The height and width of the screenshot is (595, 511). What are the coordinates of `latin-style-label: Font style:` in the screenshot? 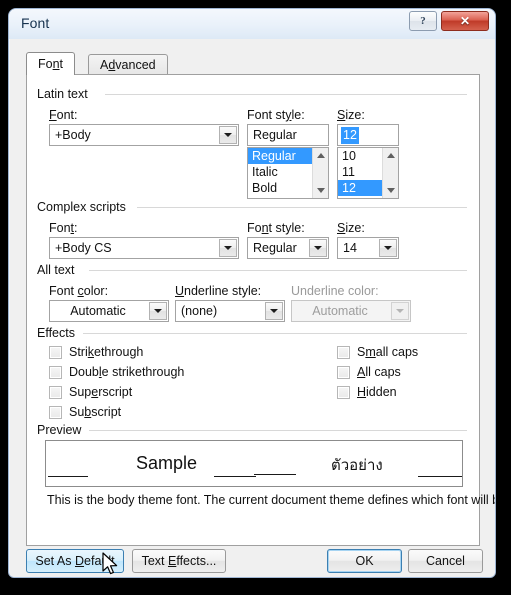 It's located at (276, 115).